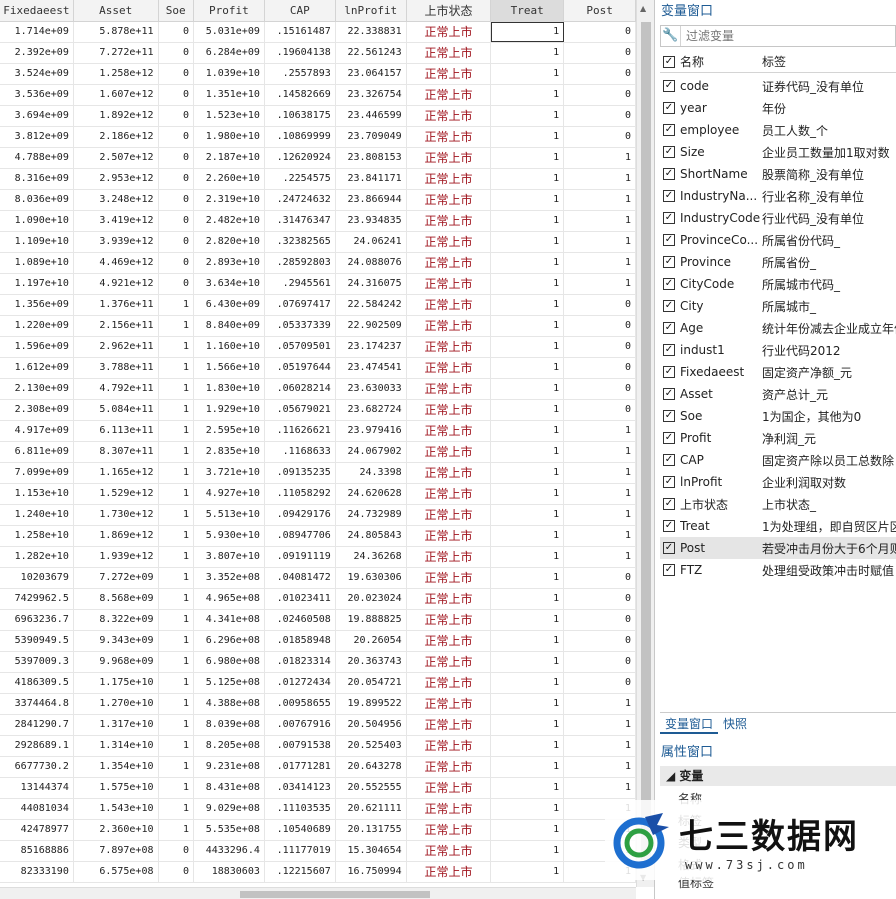 The width and height of the screenshot is (896, 899). Describe the element at coordinates (116, 809) in the screenshot. I see `table-cell: 1.543e+10` at that location.